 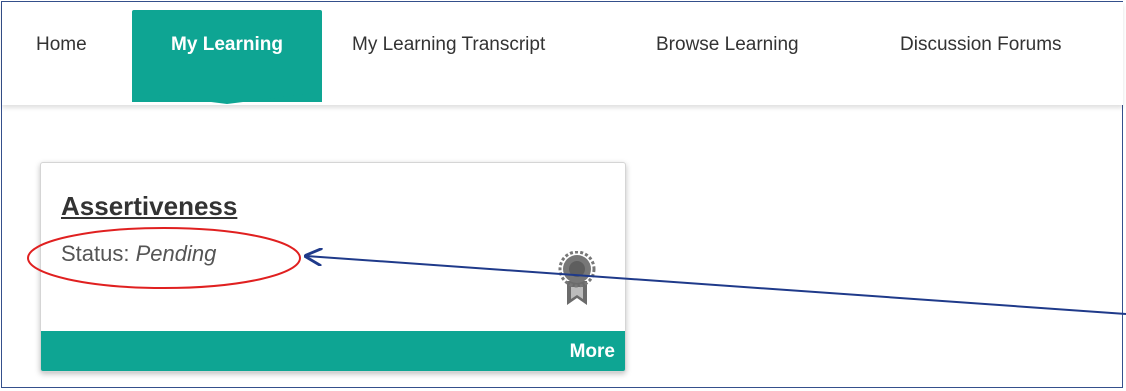 I want to click on card-status: Status: Pending, so click(x=138, y=254).